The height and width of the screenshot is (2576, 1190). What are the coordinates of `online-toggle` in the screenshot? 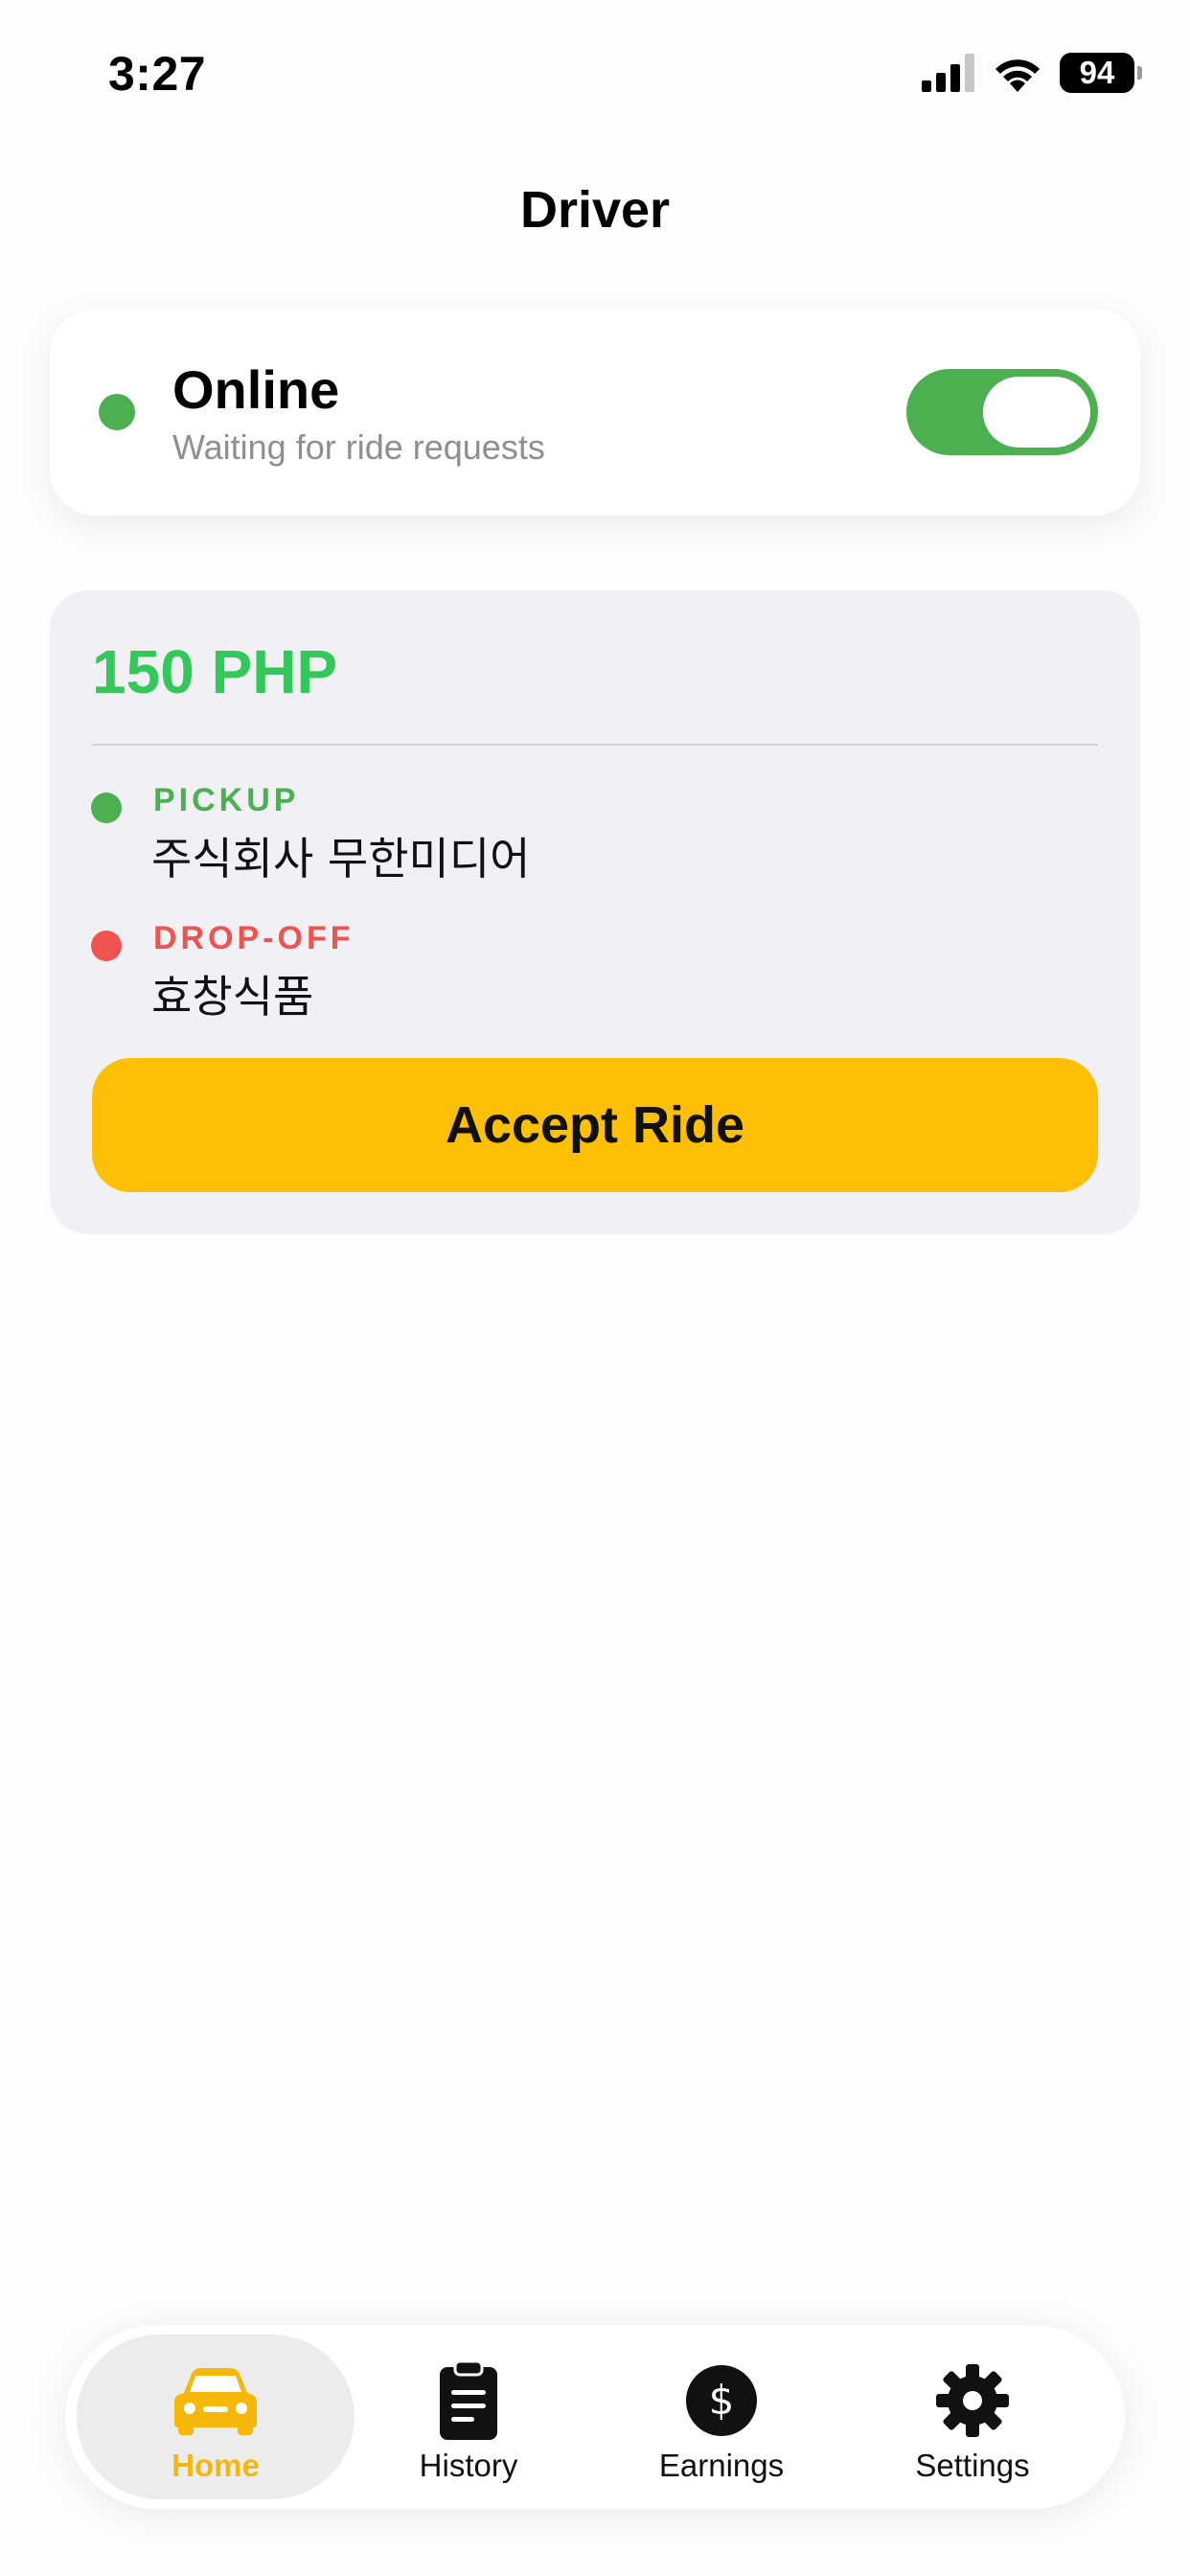 It's located at (1002, 412).